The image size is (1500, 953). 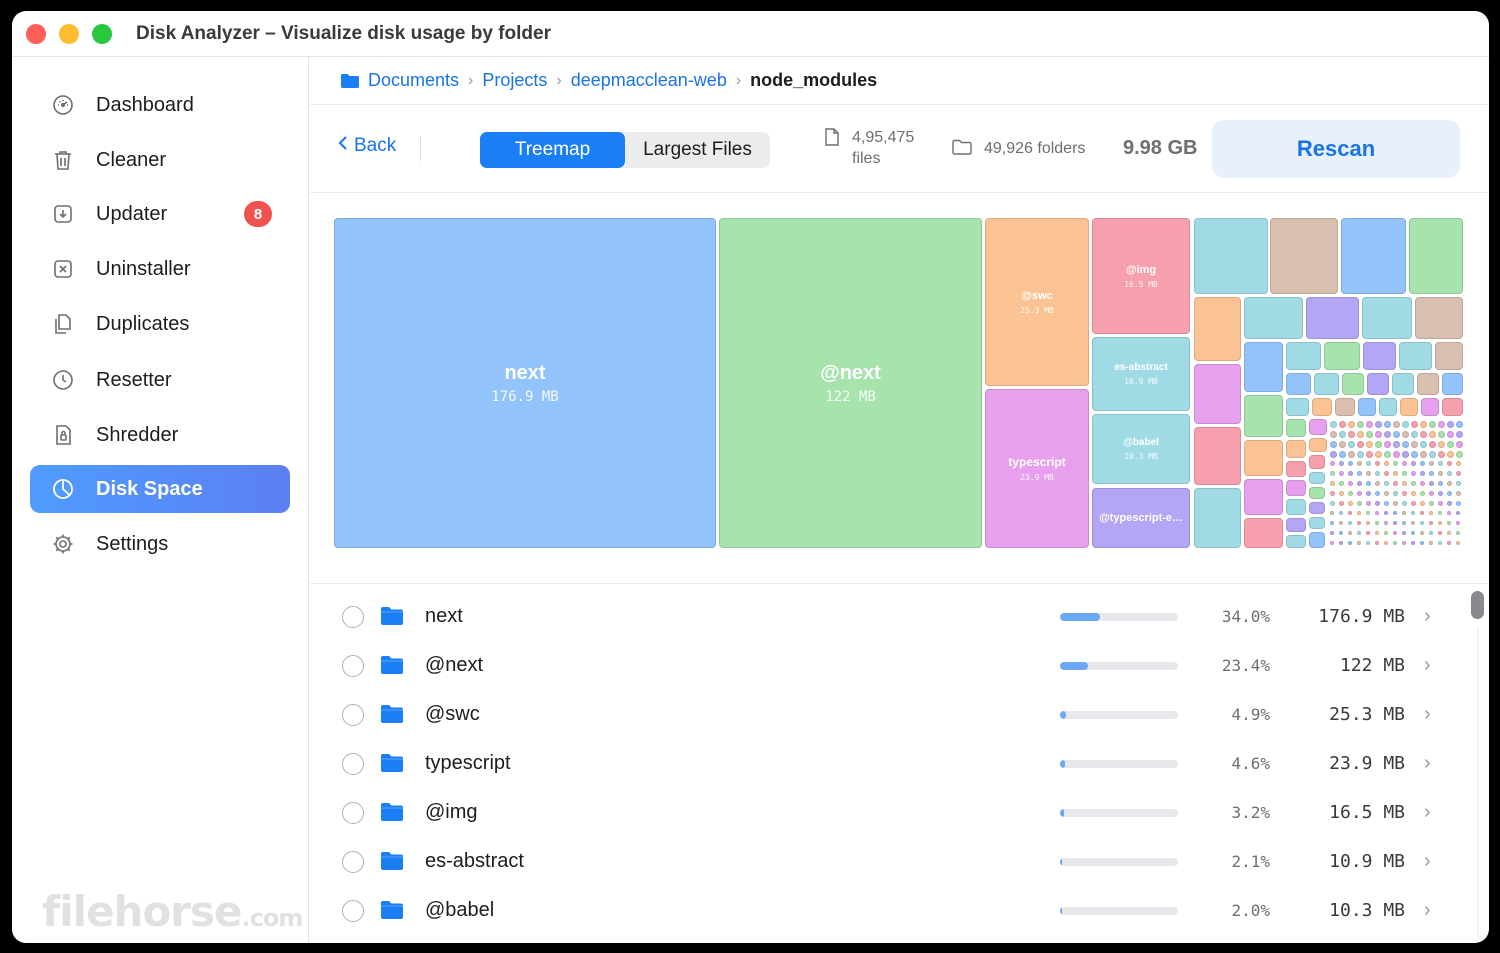 What do you see at coordinates (160, 214) in the screenshot?
I see `sidebar-item-updater: Updater 8` at bounding box center [160, 214].